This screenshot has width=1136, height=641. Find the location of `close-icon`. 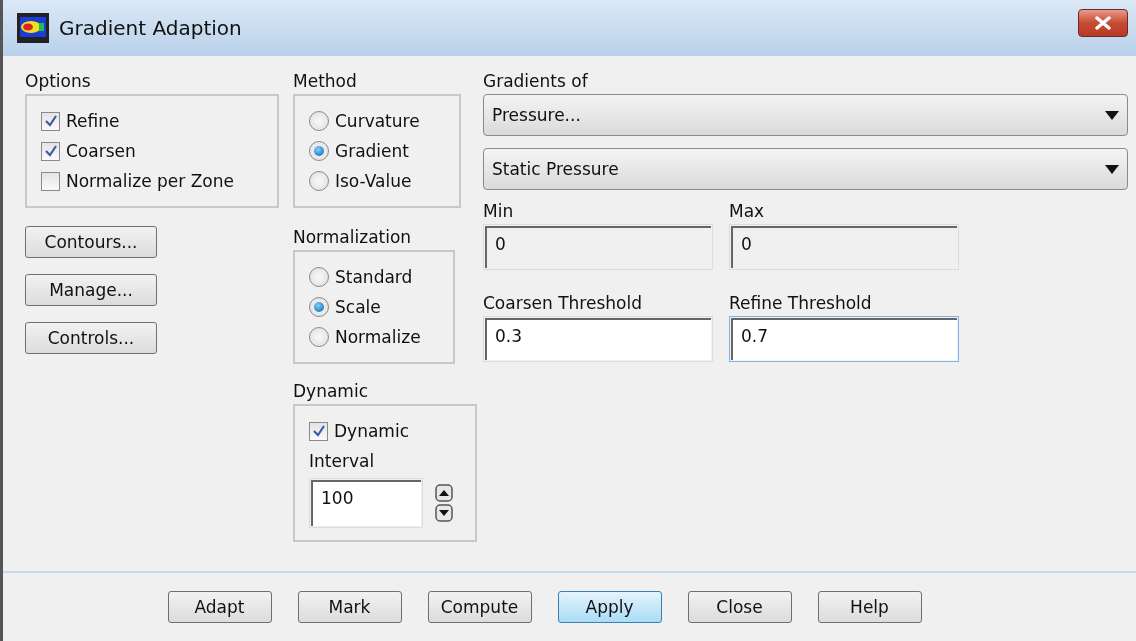

close-icon is located at coordinates (1103, 23).